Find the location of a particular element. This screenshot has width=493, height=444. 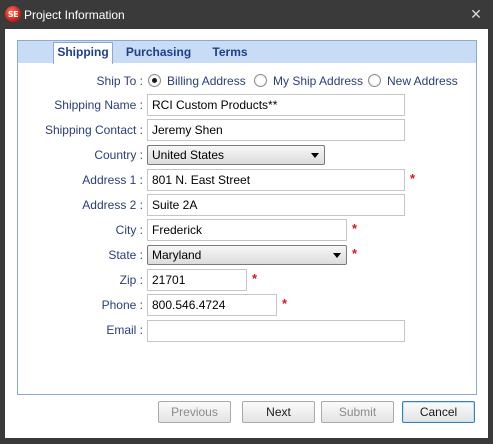

address1-required-marker: * is located at coordinates (413, 178).